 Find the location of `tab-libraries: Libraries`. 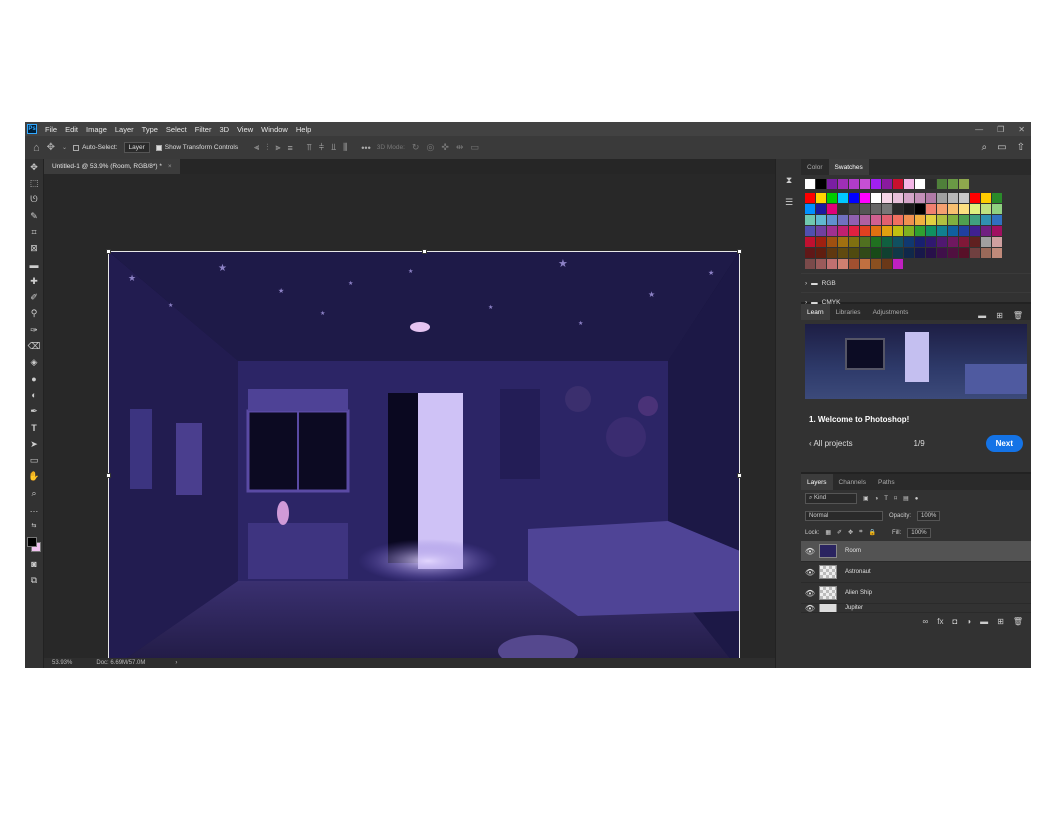

tab-libraries: Libraries is located at coordinates (848, 312).